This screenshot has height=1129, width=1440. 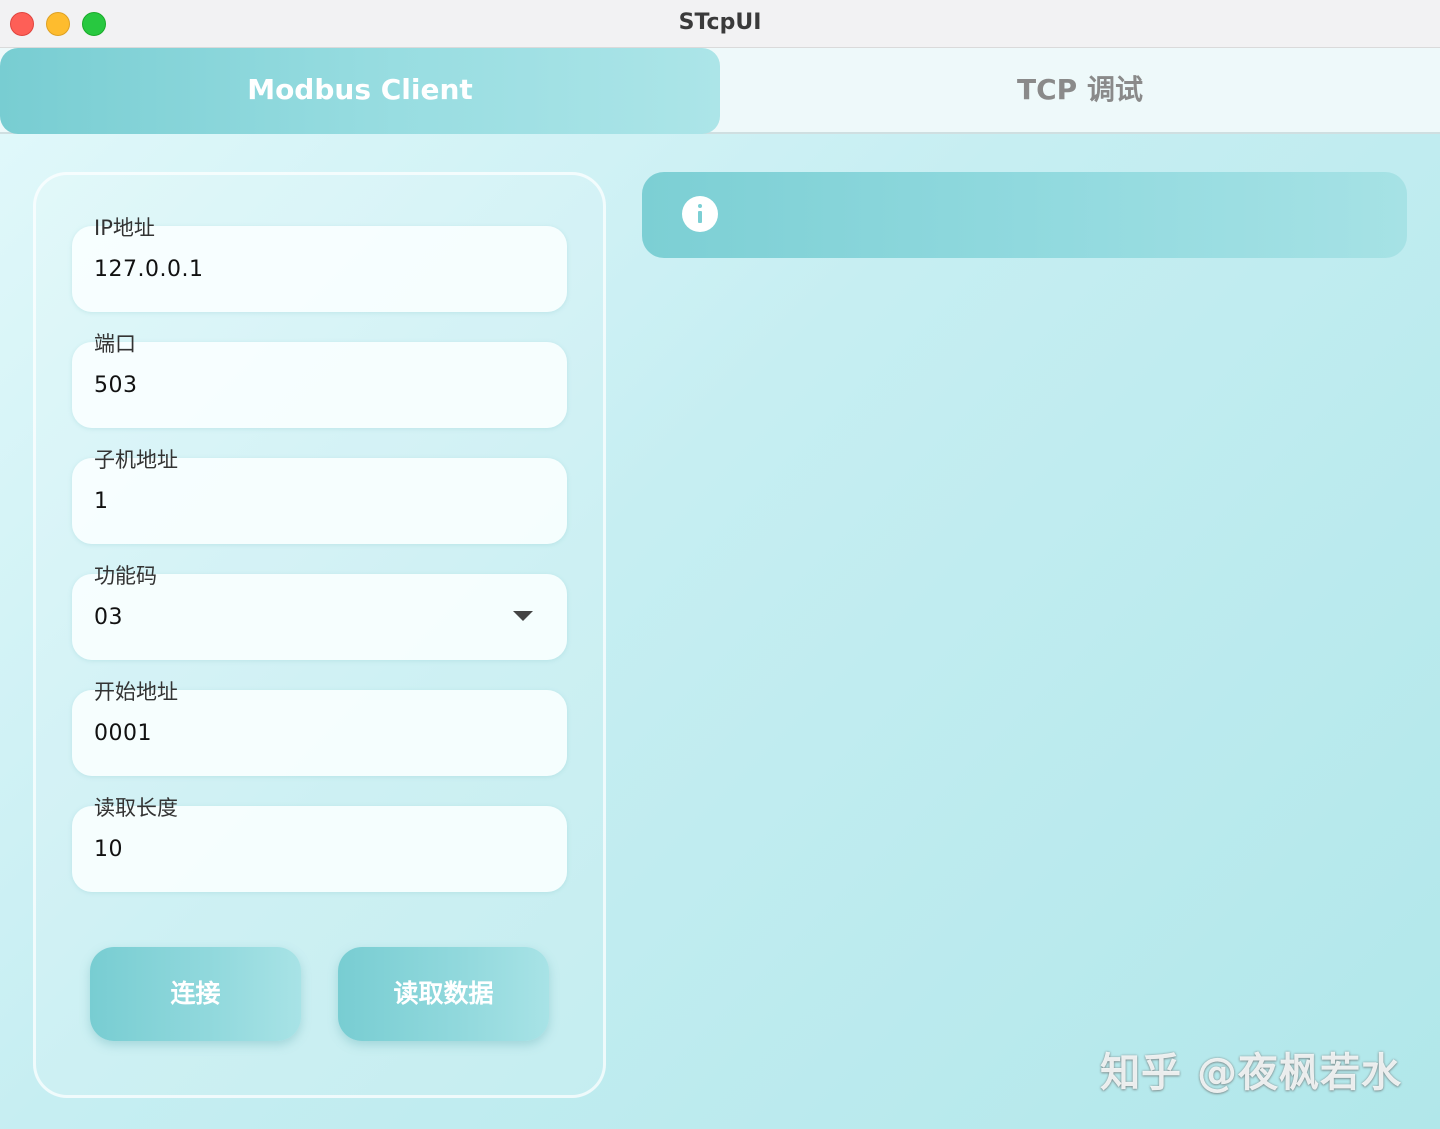 What do you see at coordinates (101, 501) in the screenshot?
I see `slave-address-value: 1` at bounding box center [101, 501].